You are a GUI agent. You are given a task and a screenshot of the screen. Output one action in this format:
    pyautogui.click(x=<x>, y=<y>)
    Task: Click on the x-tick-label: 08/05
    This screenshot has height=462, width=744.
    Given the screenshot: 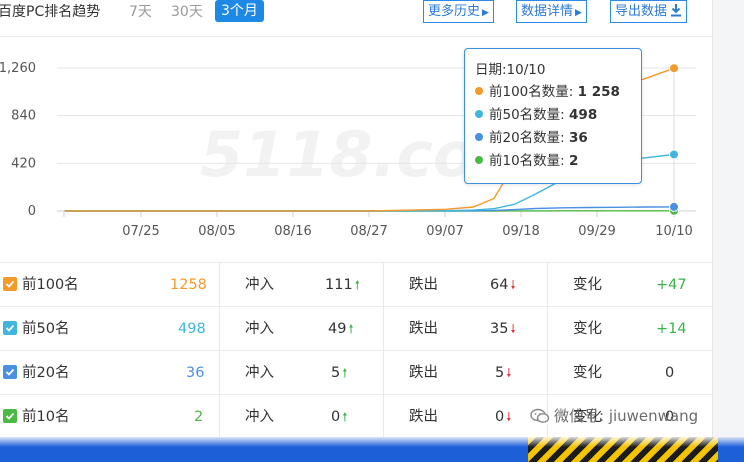 What is the action you would take?
    pyautogui.click(x=216, y=231)
    